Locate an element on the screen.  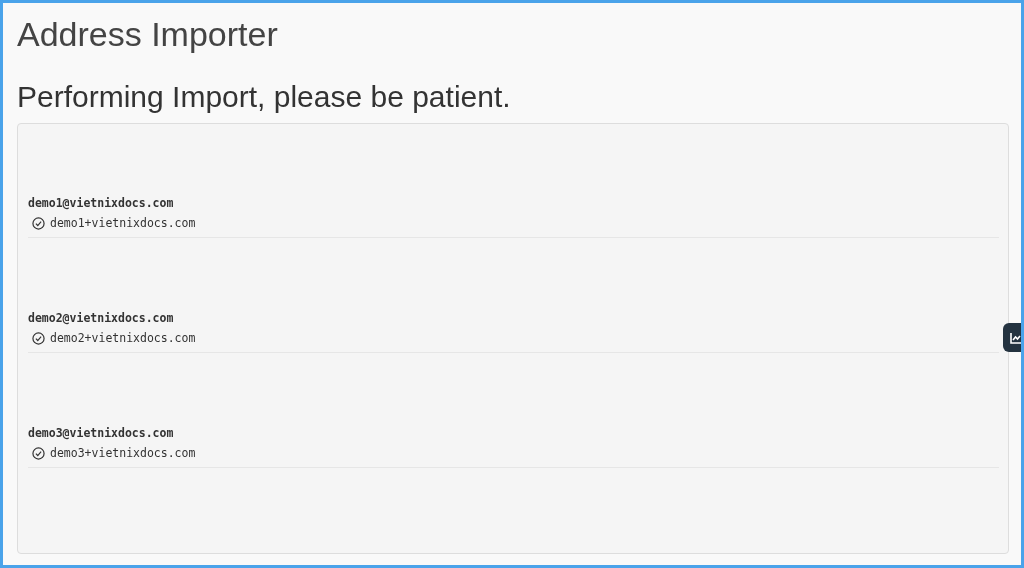
status-heading: Performing Import, please be patient. is located at coordinates (264, 97).